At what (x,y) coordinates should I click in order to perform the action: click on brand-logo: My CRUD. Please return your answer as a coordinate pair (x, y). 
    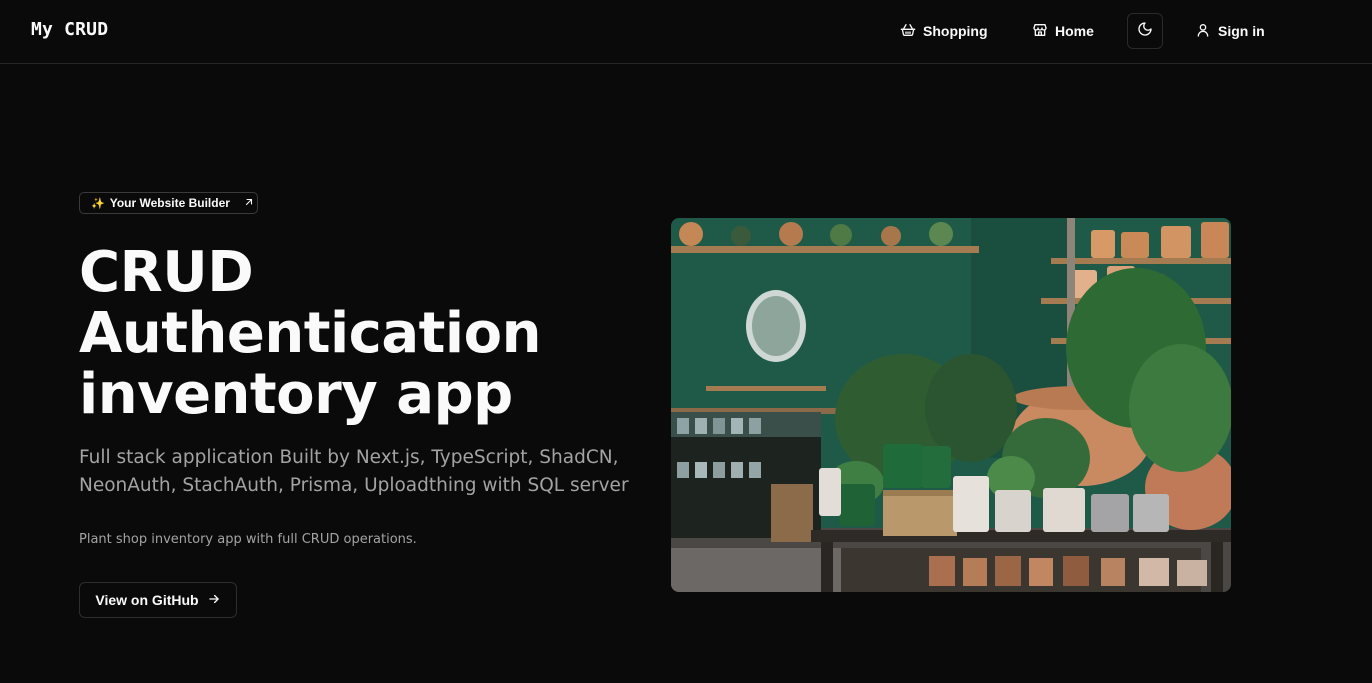
    Looking at the image, I should click on (69, 29).